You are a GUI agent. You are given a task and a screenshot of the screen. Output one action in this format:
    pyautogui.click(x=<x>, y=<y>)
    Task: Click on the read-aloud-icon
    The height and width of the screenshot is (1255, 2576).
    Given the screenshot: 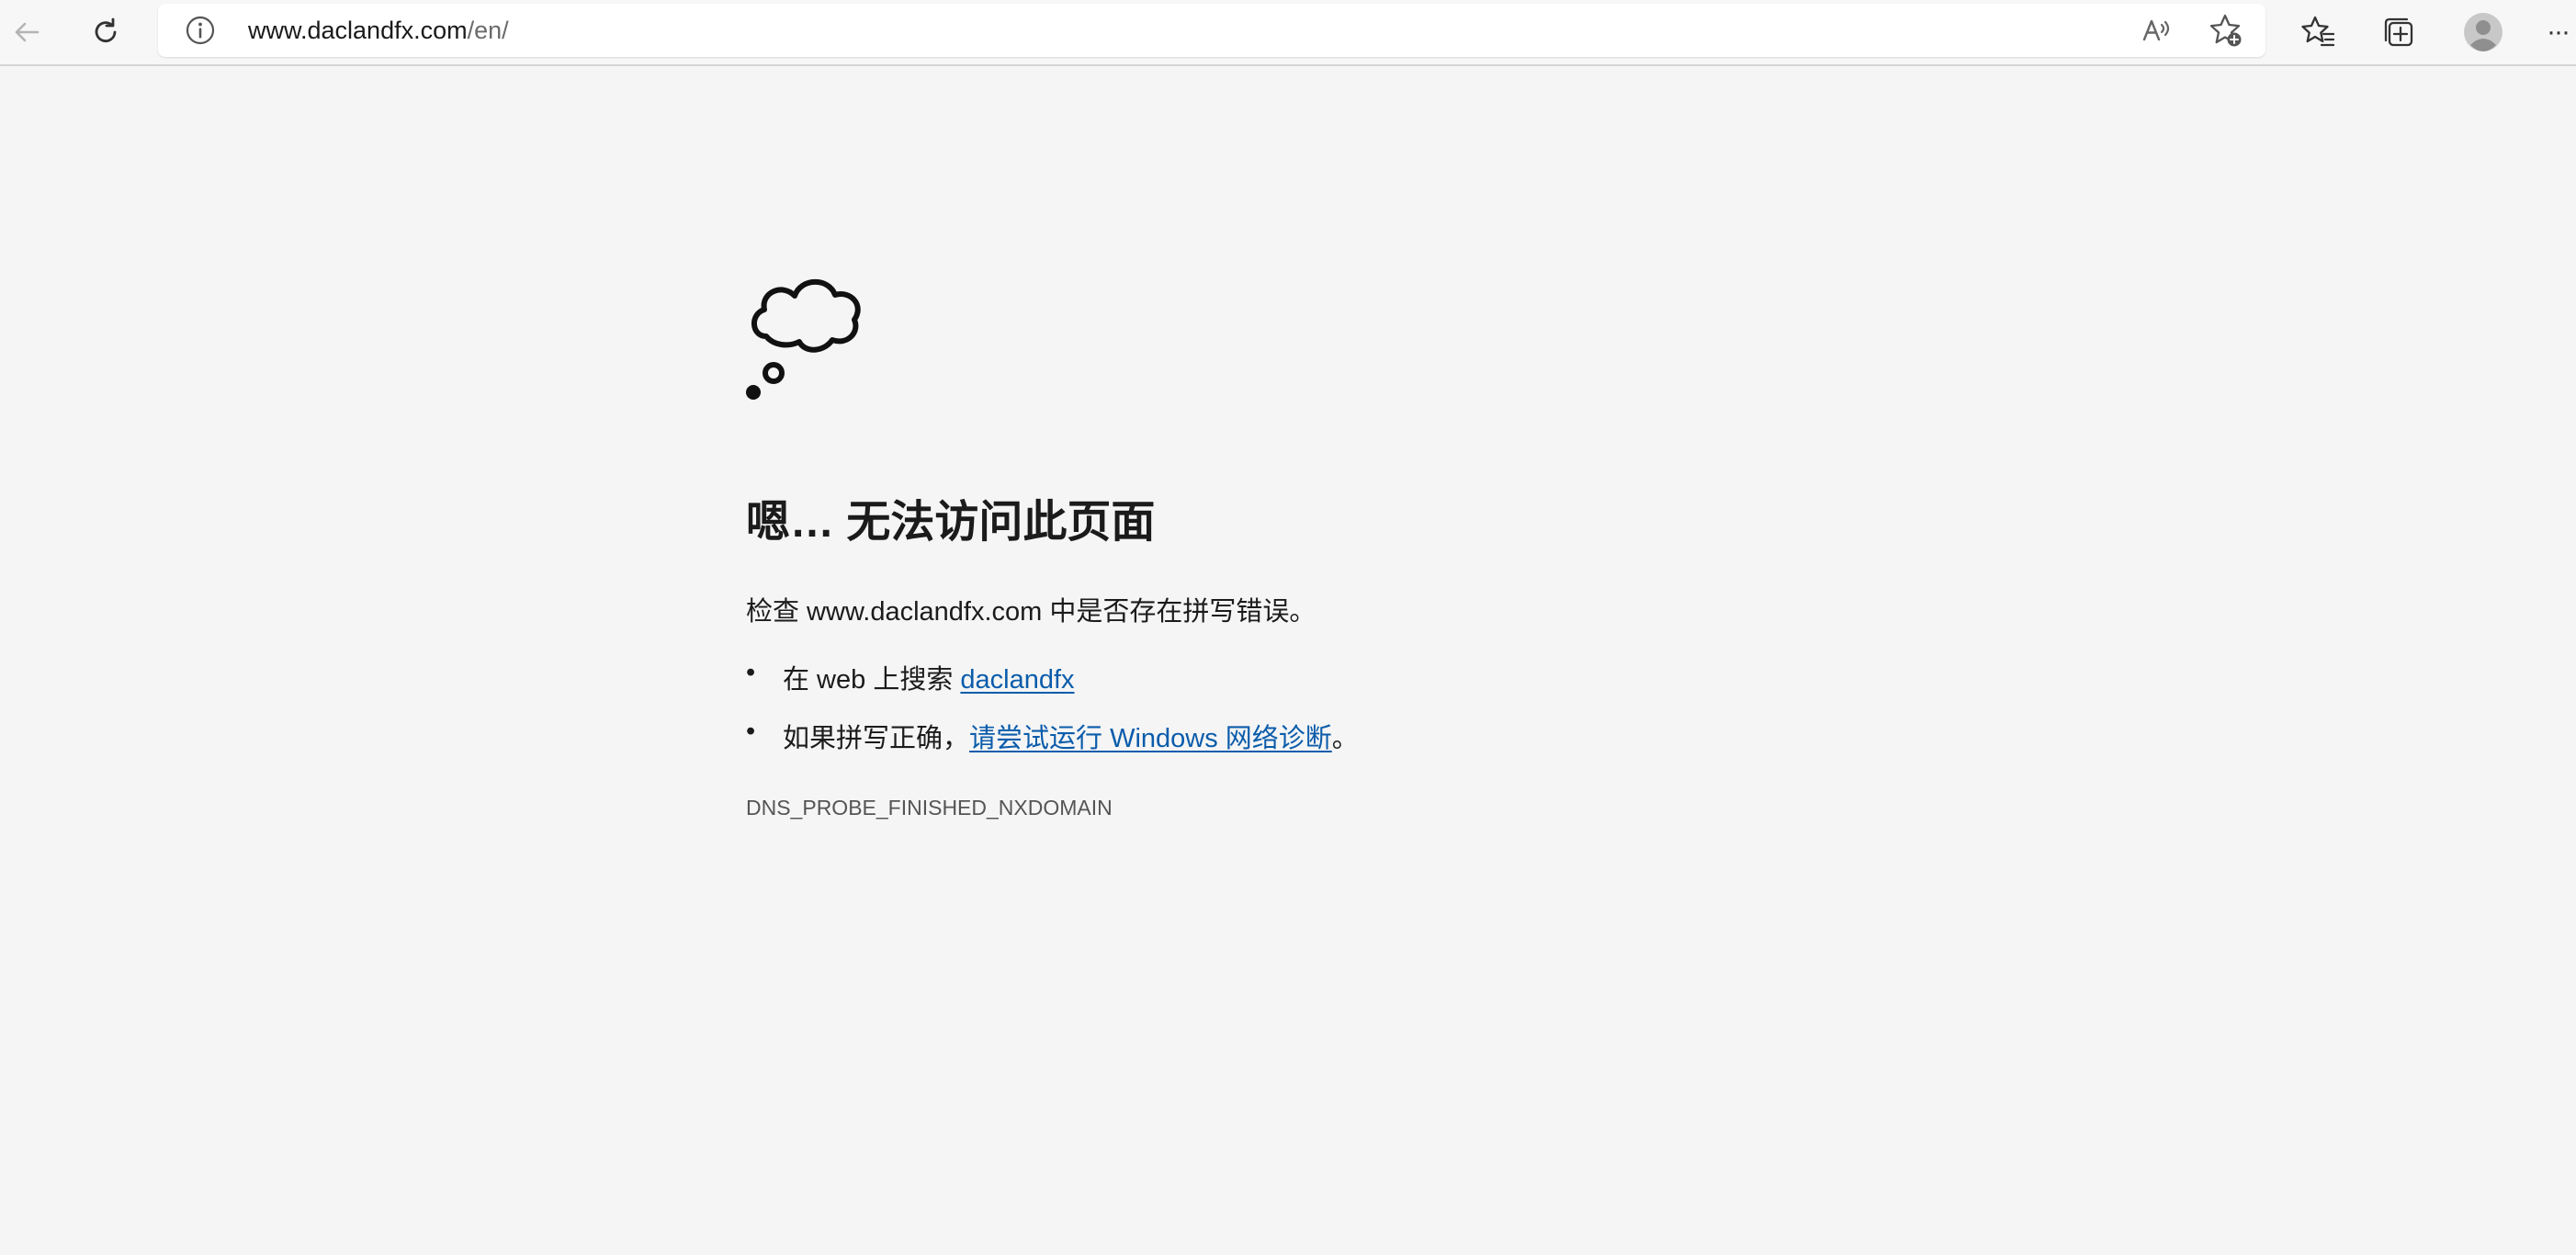 What is the action you would take?
    pyautogui.click(x=2156, y=30)
    